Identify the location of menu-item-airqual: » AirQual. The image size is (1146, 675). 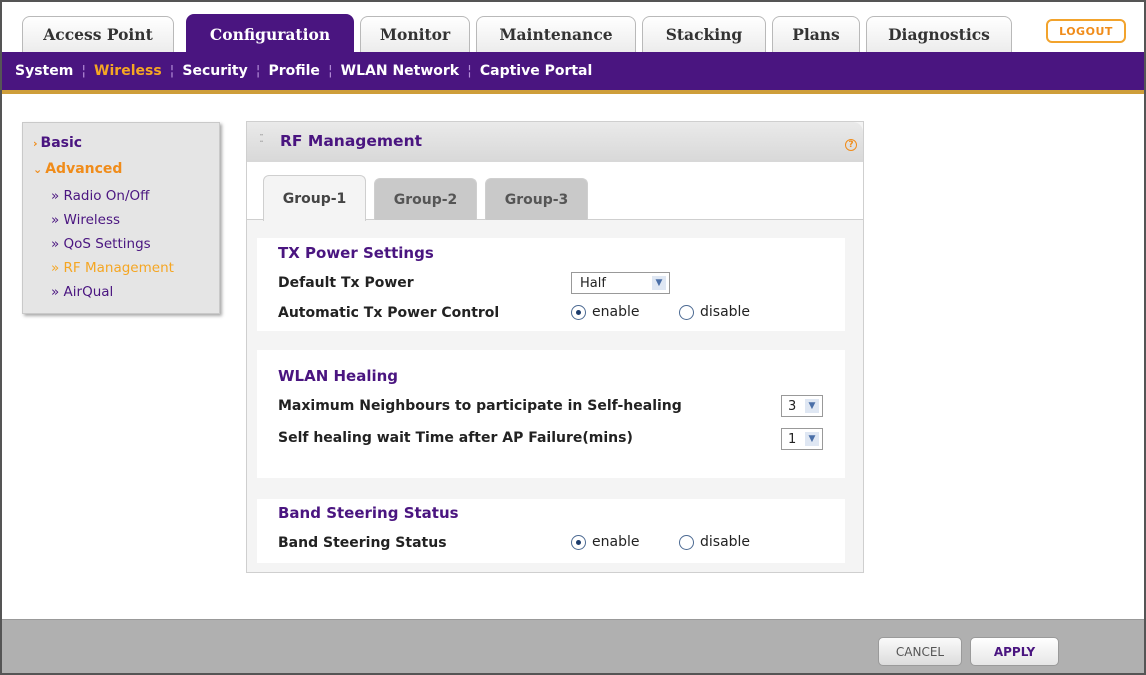
(82, 292).